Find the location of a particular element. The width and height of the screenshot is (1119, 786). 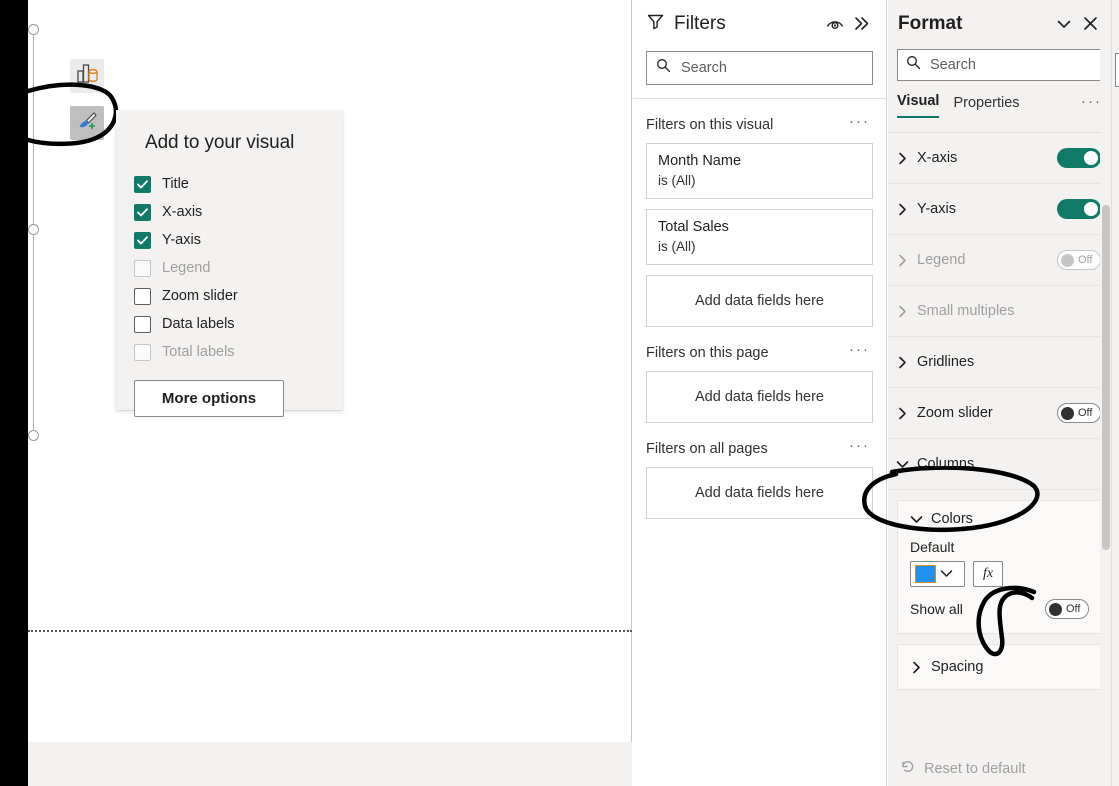

canvas-footer is located at coordinates (330, 764).